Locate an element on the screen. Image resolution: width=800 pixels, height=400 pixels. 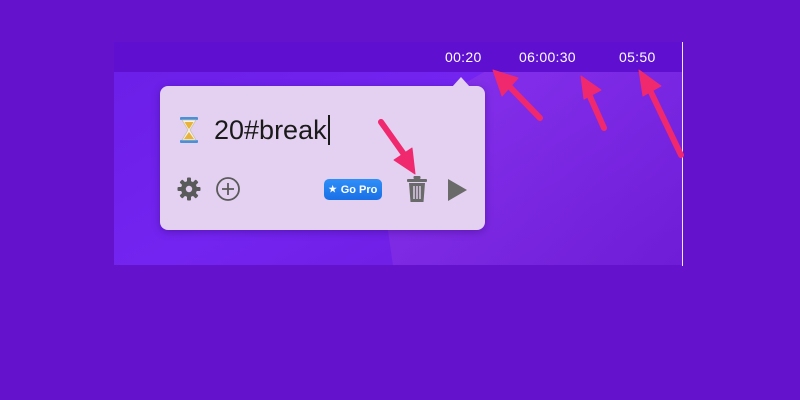
task-name-input: 20#break is located at coordinates (272, 130).